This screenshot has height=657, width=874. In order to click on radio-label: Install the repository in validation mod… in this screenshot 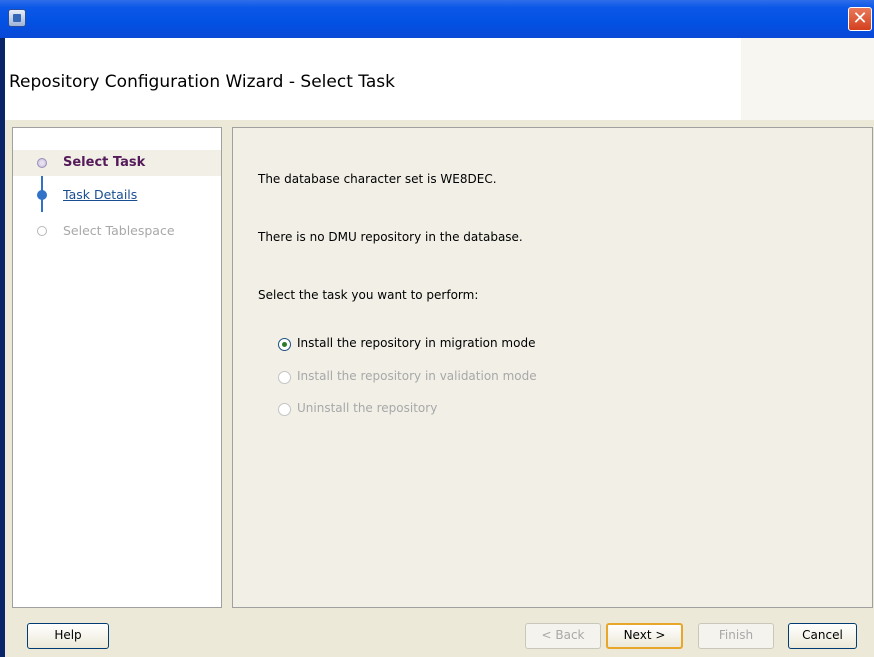, I will do `click(417, 376)`.